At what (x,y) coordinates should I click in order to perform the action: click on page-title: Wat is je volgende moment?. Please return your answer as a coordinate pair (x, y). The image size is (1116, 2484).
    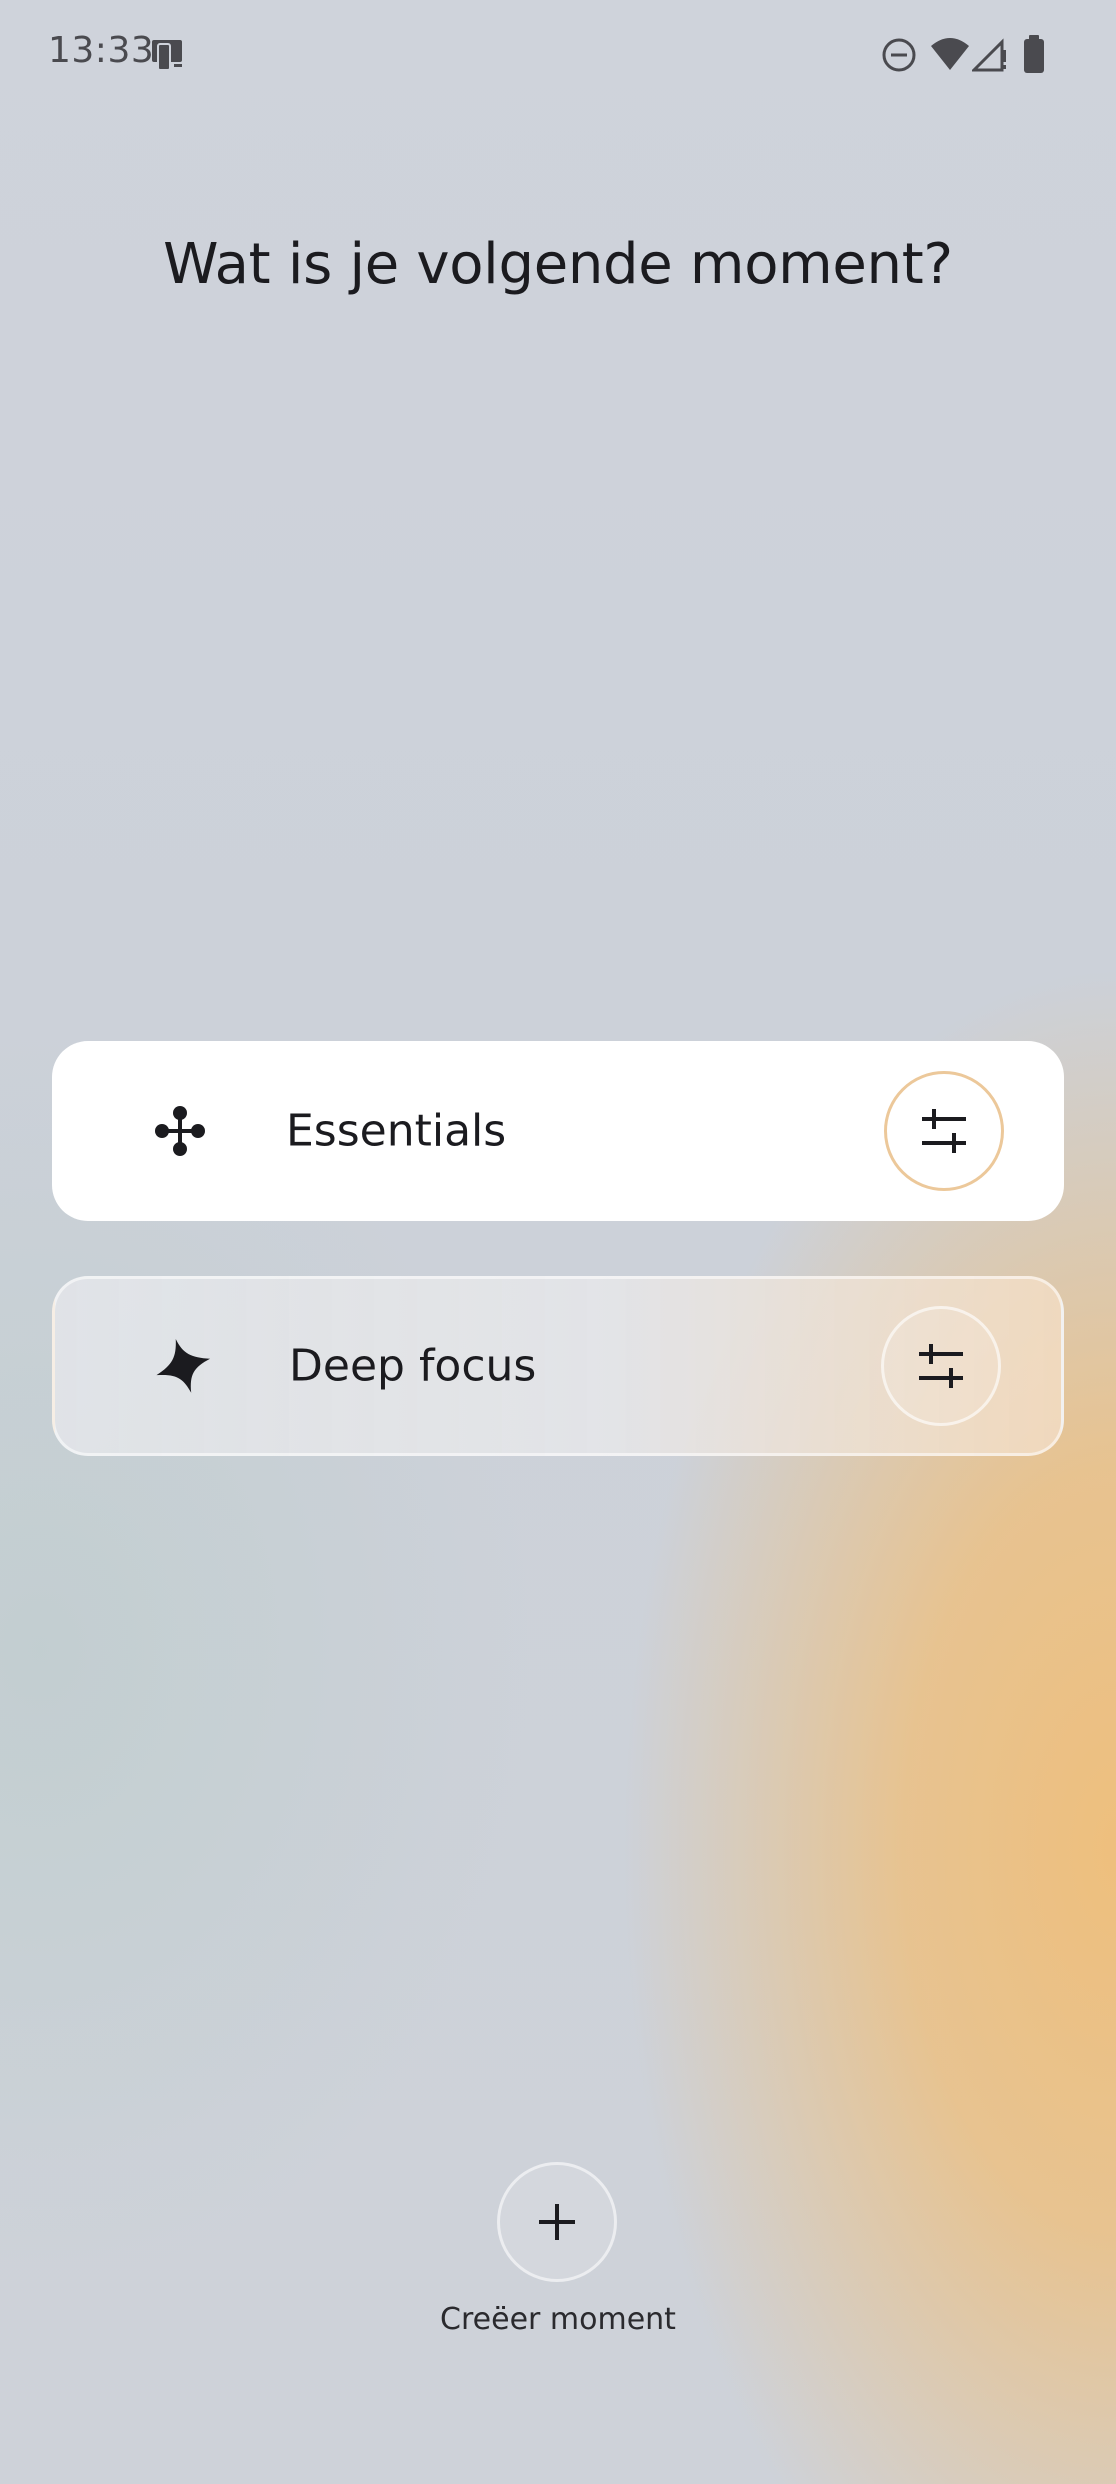
    Looking at the image, I should click on (558, 264).